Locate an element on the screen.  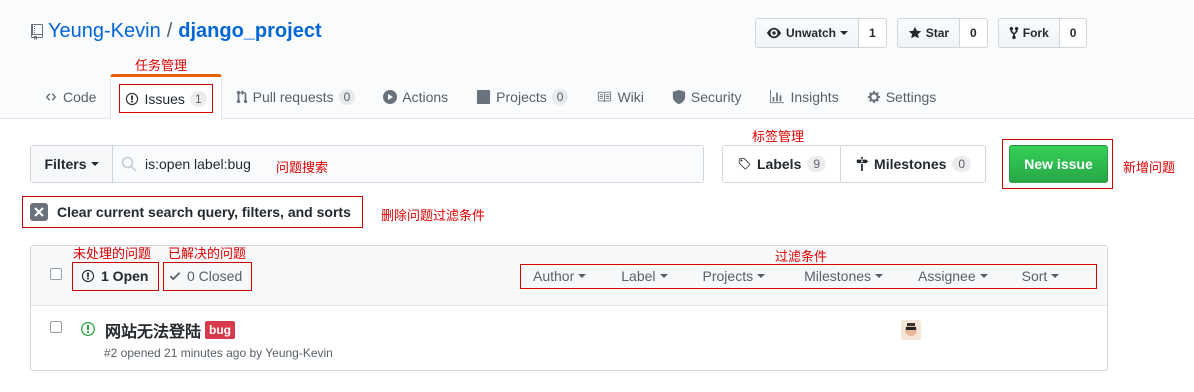
star-group: Star 0 is located at coordinates (942, 33).